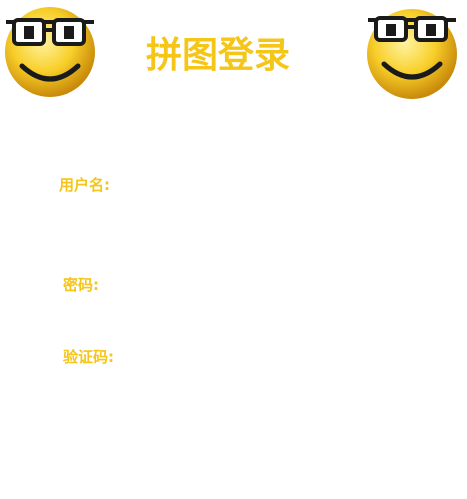  Describe the element at coordinates (250, 186) in the screenshot. I see `username-input` at that location.